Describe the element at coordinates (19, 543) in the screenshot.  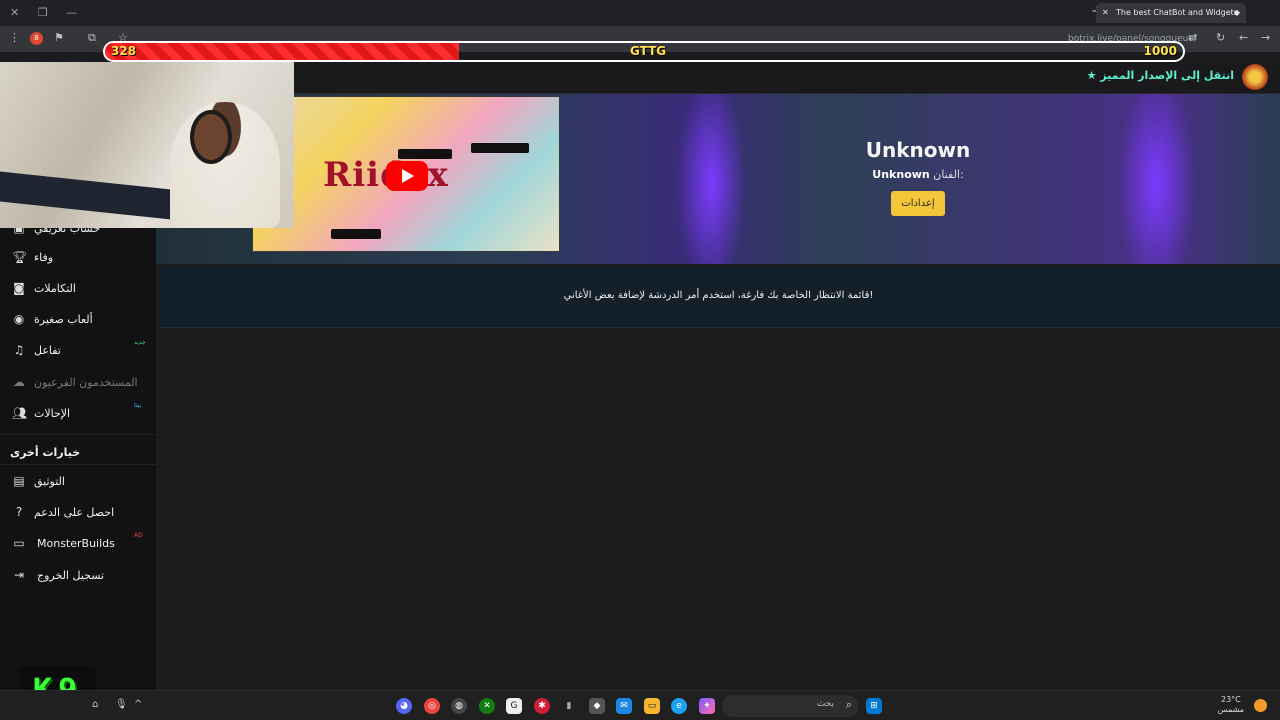
I see `laptop-icon: ▭` at that location.